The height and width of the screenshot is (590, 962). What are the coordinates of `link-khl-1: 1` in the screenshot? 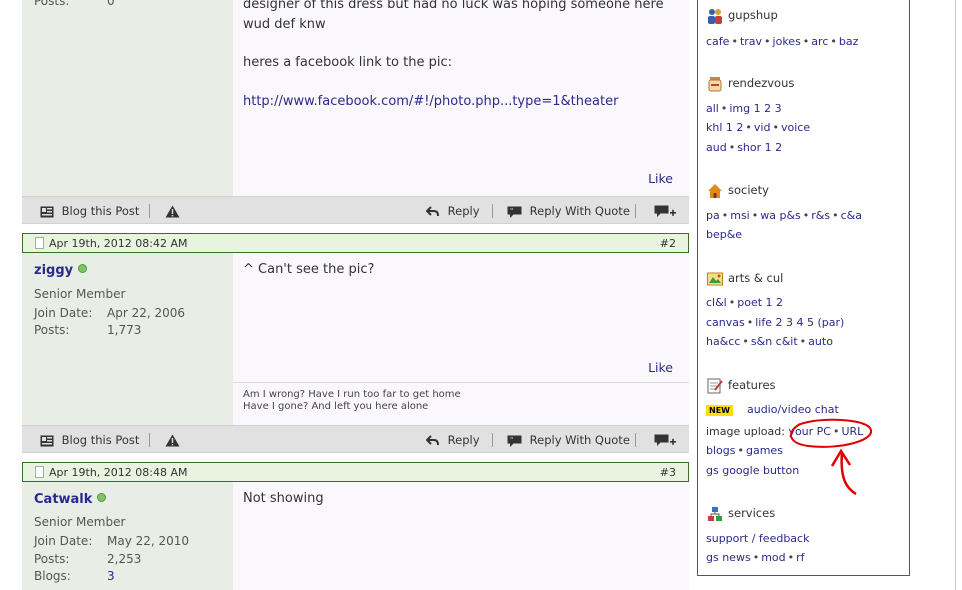 It's located at (729, 127).